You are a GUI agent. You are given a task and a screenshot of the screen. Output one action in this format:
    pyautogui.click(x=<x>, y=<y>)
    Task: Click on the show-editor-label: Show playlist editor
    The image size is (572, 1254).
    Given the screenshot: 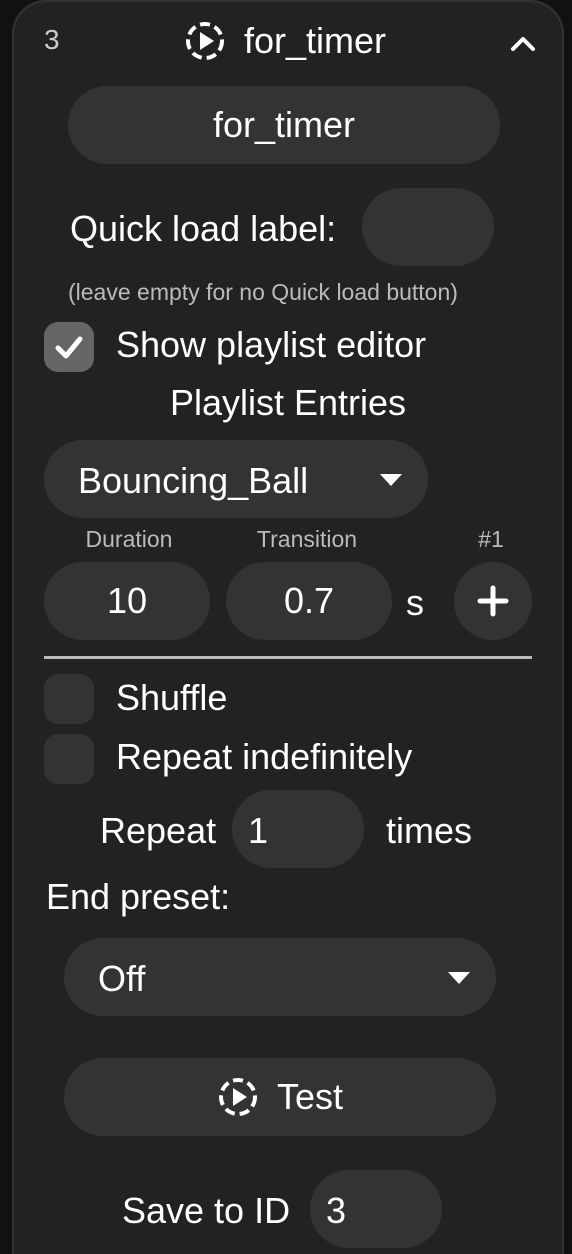 What is the action you would take?
    pyautogui.click(x=271, y=344)
    